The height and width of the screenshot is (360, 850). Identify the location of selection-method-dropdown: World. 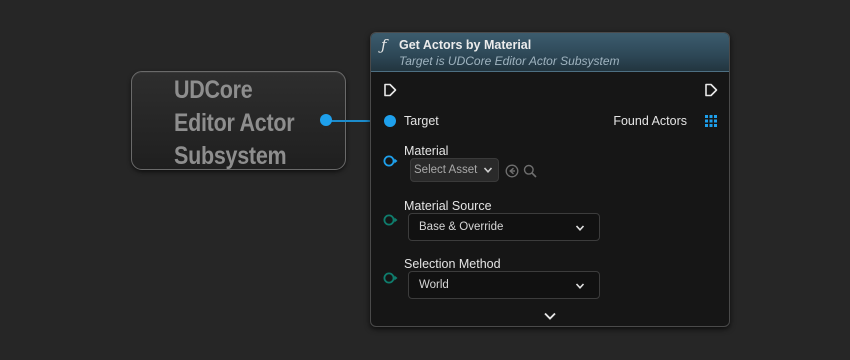
(504, 285).